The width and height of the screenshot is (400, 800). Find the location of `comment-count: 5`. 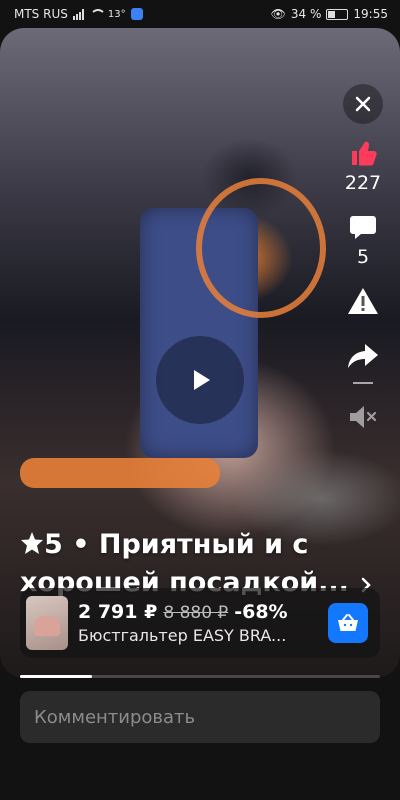

comment-count: 5 is located at coordinates (363, 257).